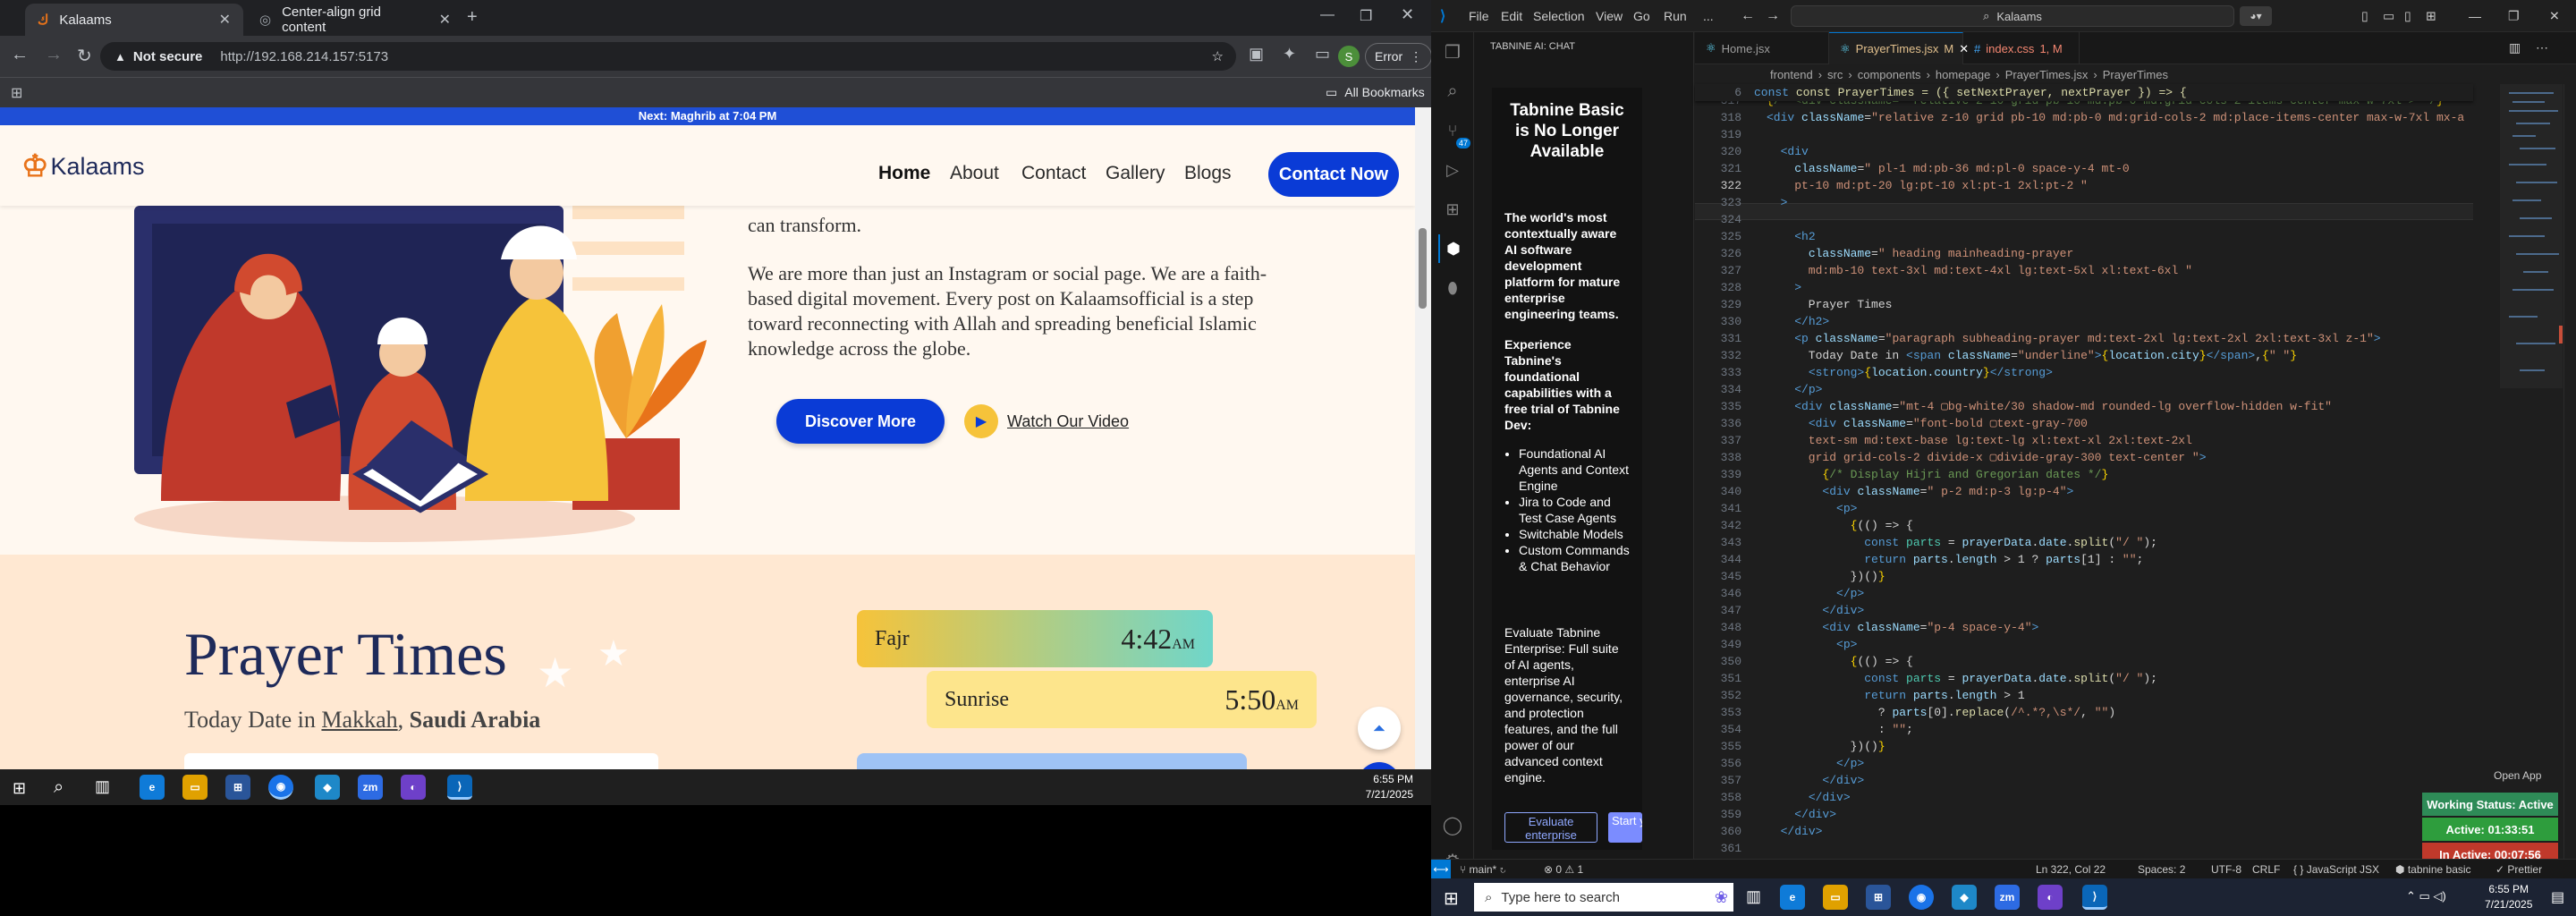 This screenshot has height=916, width=2576. I want to click on layout-customize-icon: ⊞, so click(2431, 16).